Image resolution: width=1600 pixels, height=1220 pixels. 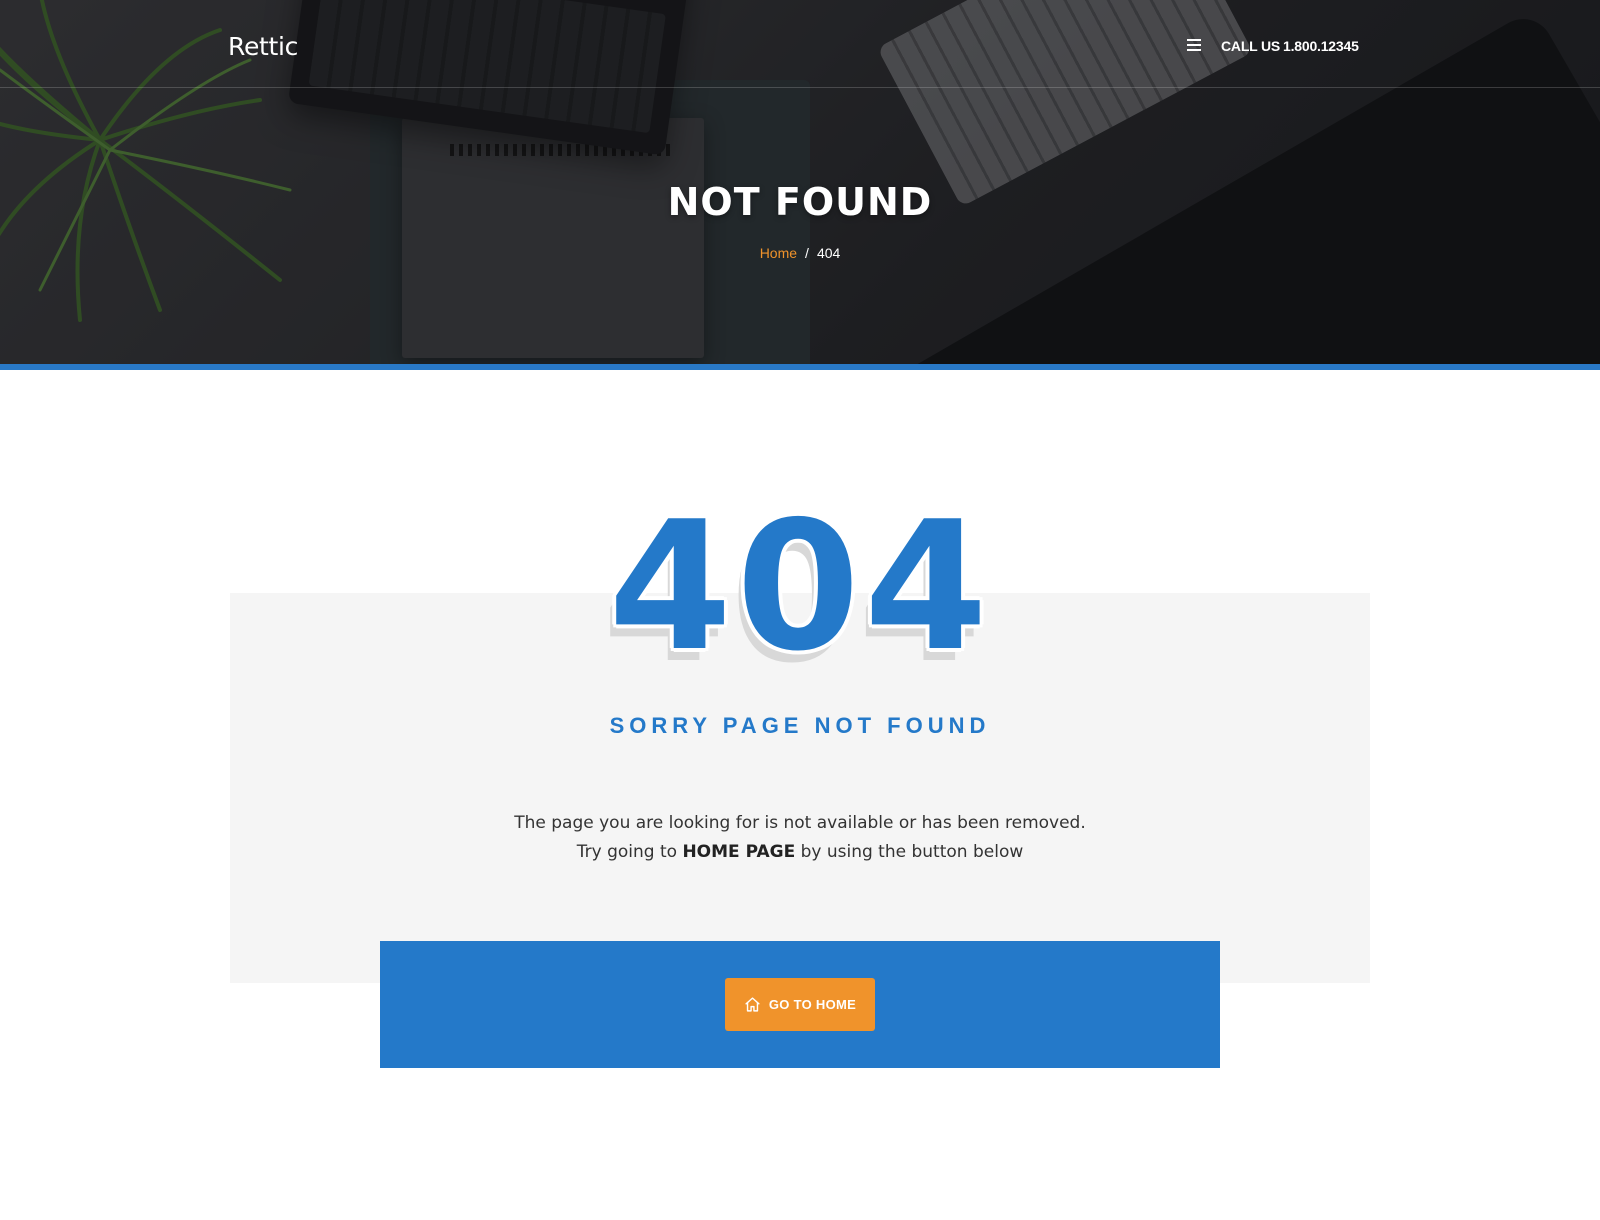 I want to click on error-message-prefix: Try going to, so click(x=629, y=852).